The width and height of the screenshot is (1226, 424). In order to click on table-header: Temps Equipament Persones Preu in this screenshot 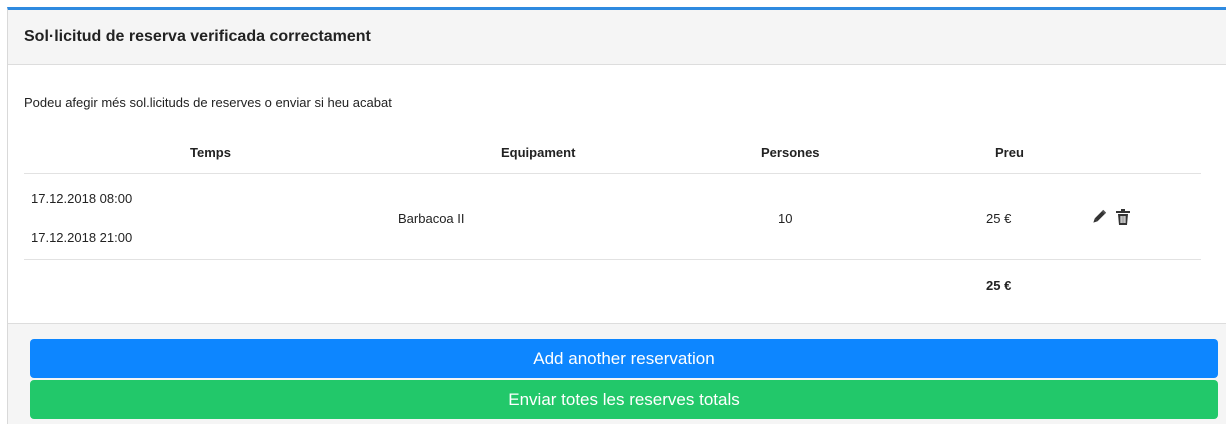, I will do `click(612, 158)`.